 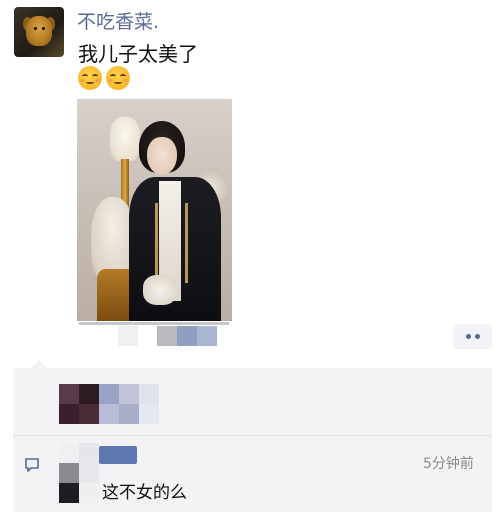 What do you see at coordinates (104, 78) in the screenshot?
I see `post-emojis` at bounding box center [104, 78].